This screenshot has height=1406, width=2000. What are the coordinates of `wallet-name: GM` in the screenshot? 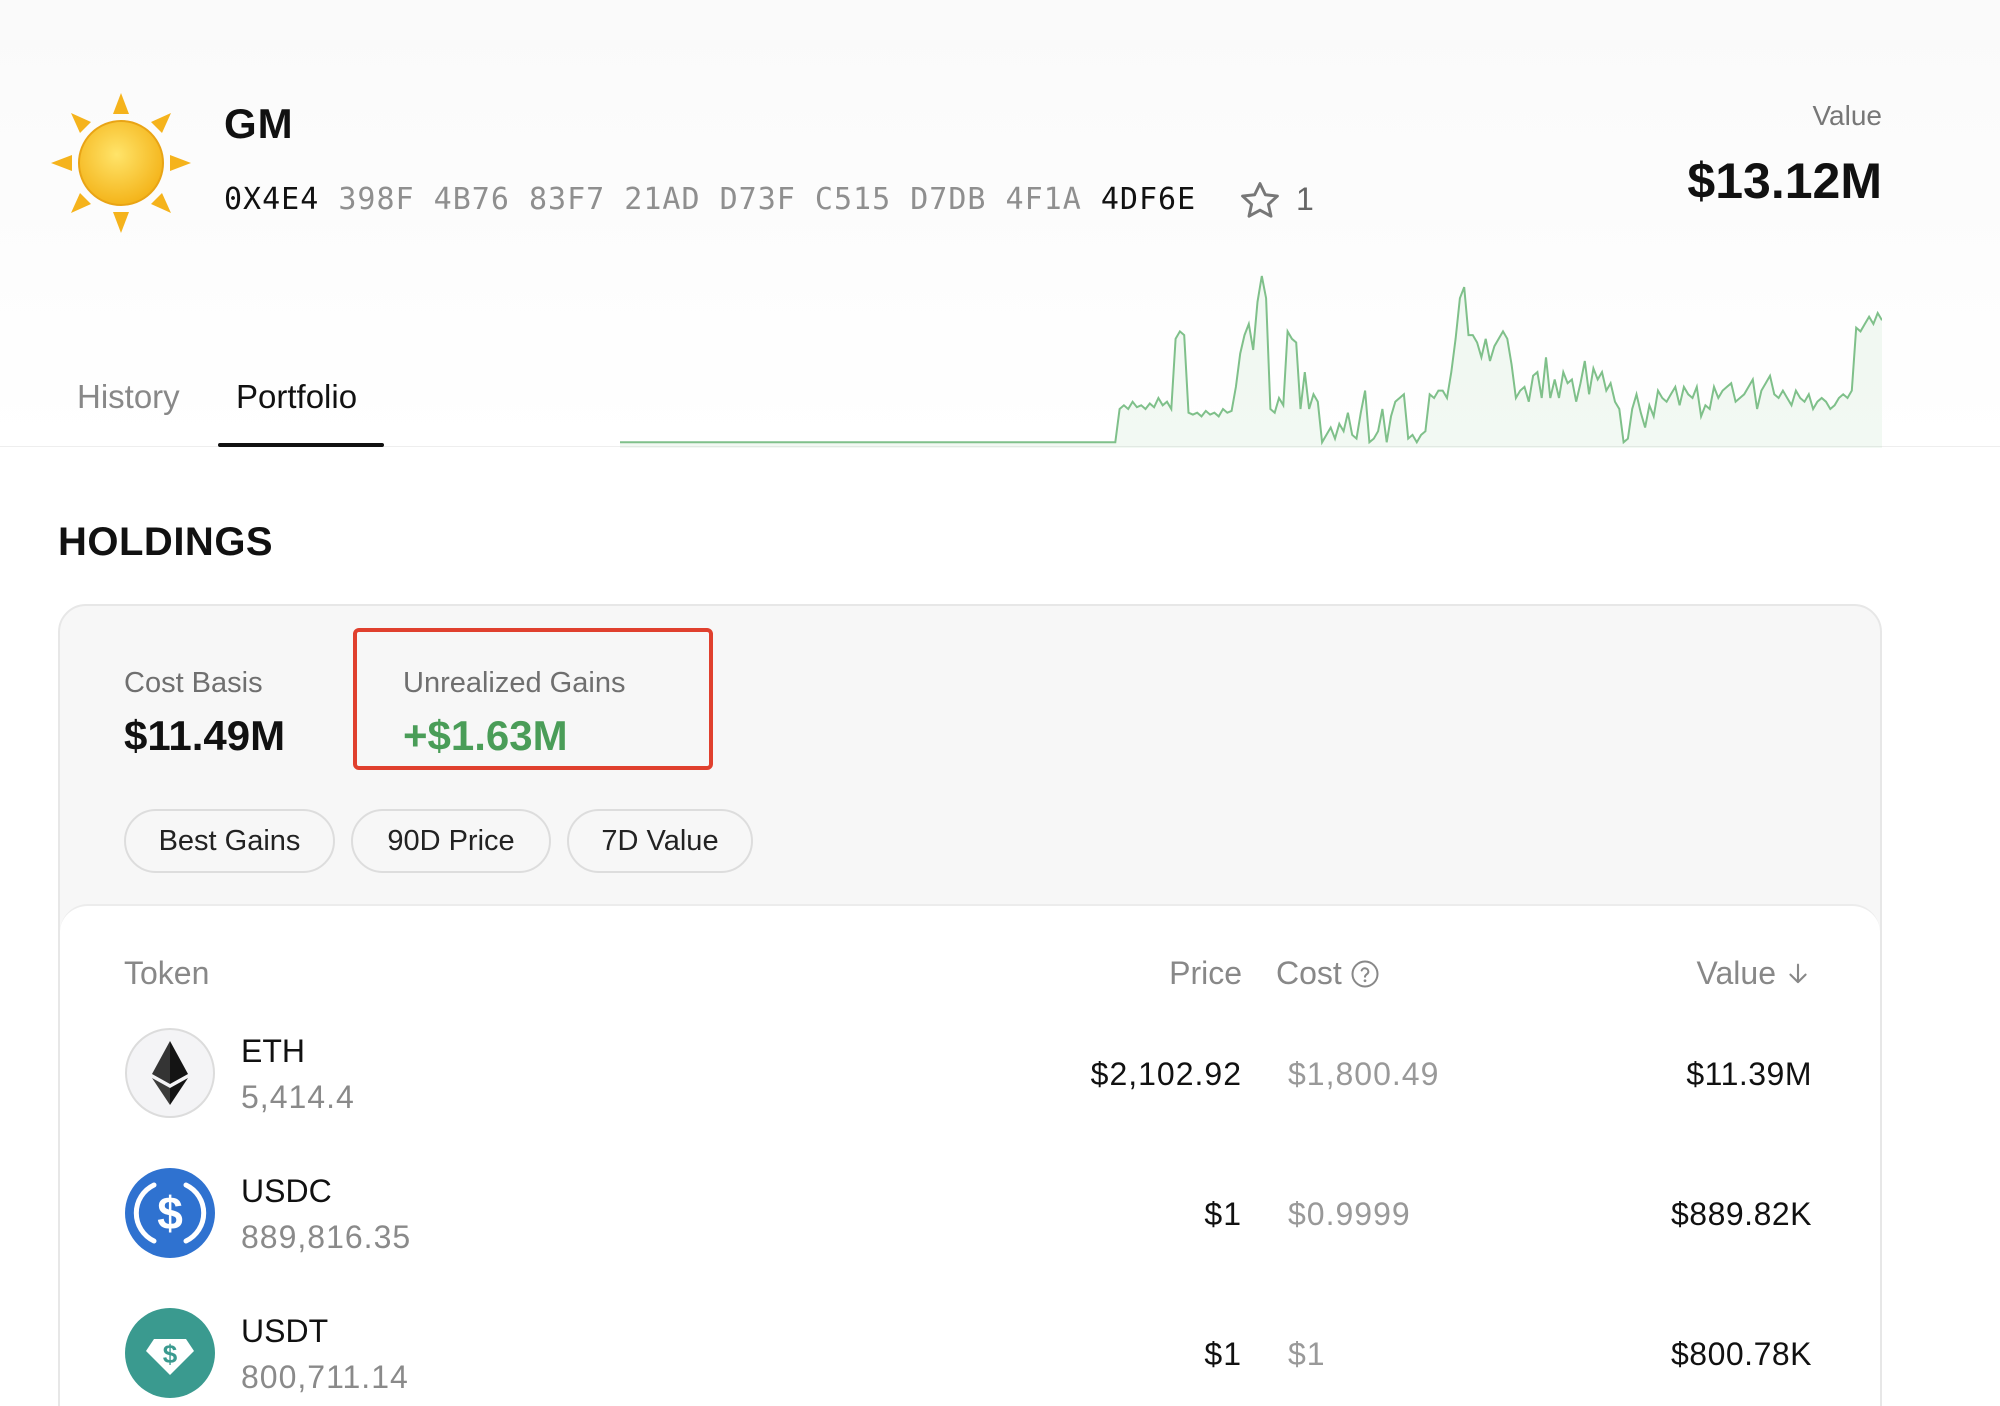 It's located at (259, 123).